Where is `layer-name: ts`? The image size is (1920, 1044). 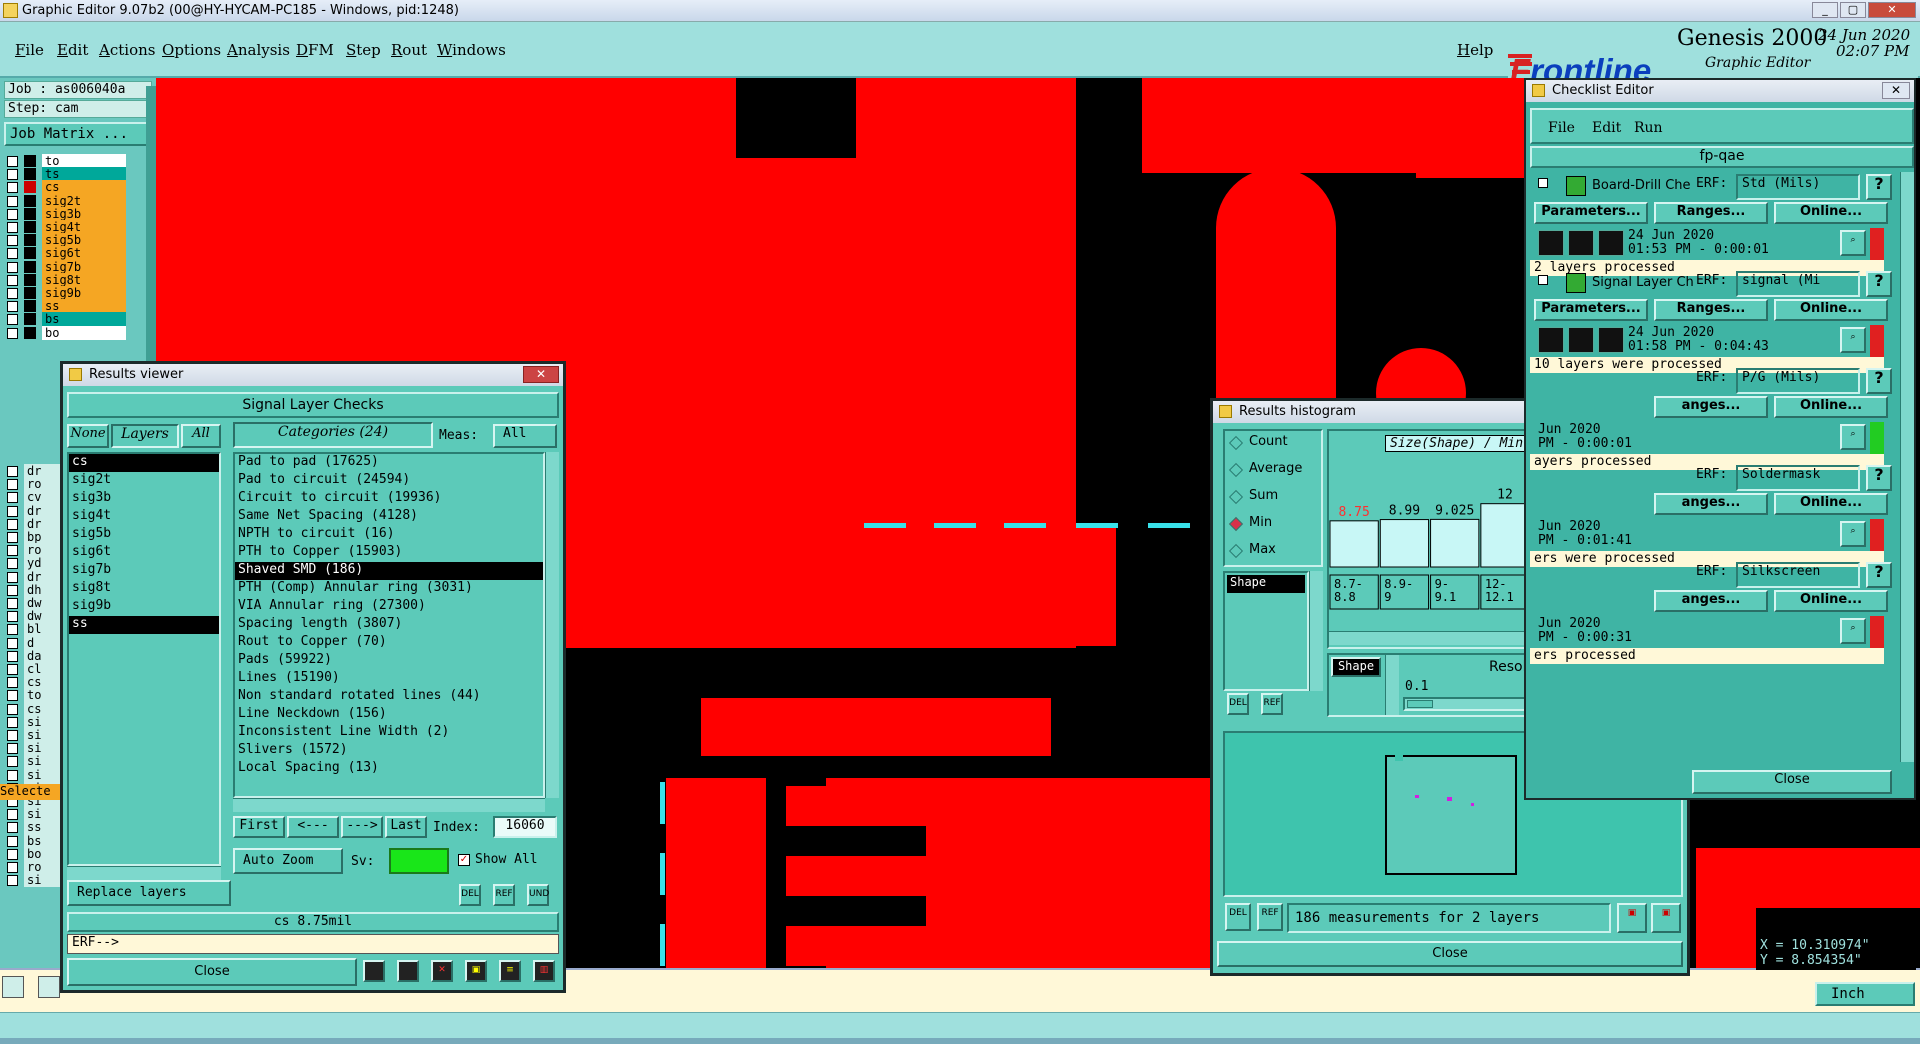
layer-name: ts is located at coordinates (84, 174).